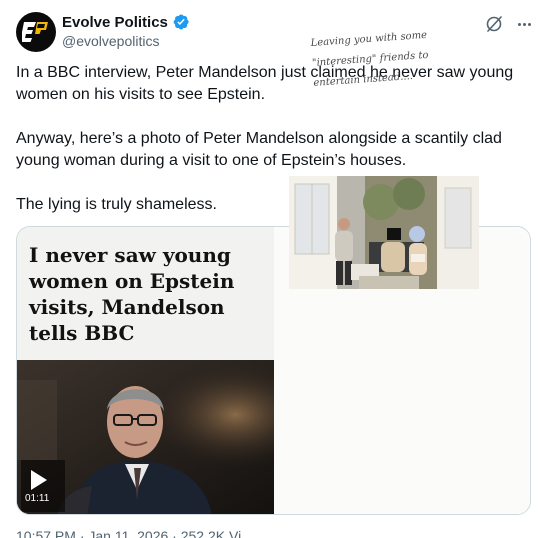  I want to click on author-handle: @evolvepolitics, so click(110, 41).